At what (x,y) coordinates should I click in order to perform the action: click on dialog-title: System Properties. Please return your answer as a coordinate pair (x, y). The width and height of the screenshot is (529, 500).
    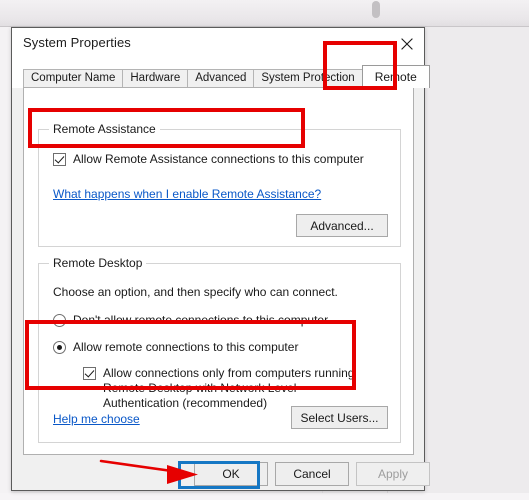
    Looking at the image, I should click on (77, 42).